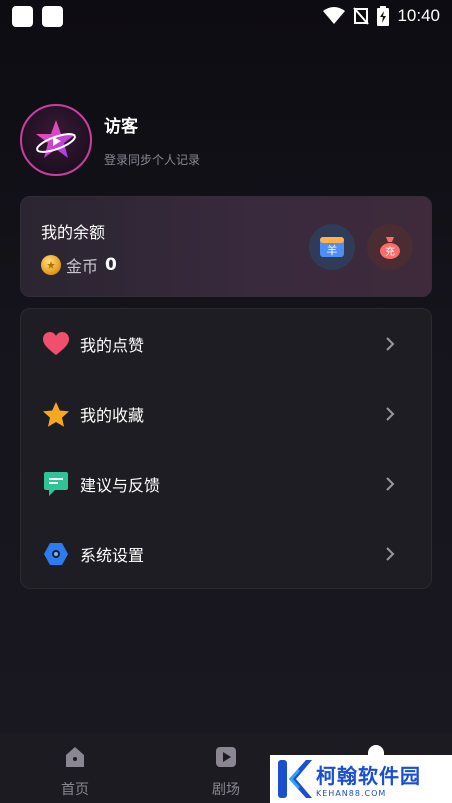 This screenshot has height=803, width=452. What do you see at coordinates (418, 15) in the screenshot?
I see `status-time: 10:40` at bounding box center [418, 15].